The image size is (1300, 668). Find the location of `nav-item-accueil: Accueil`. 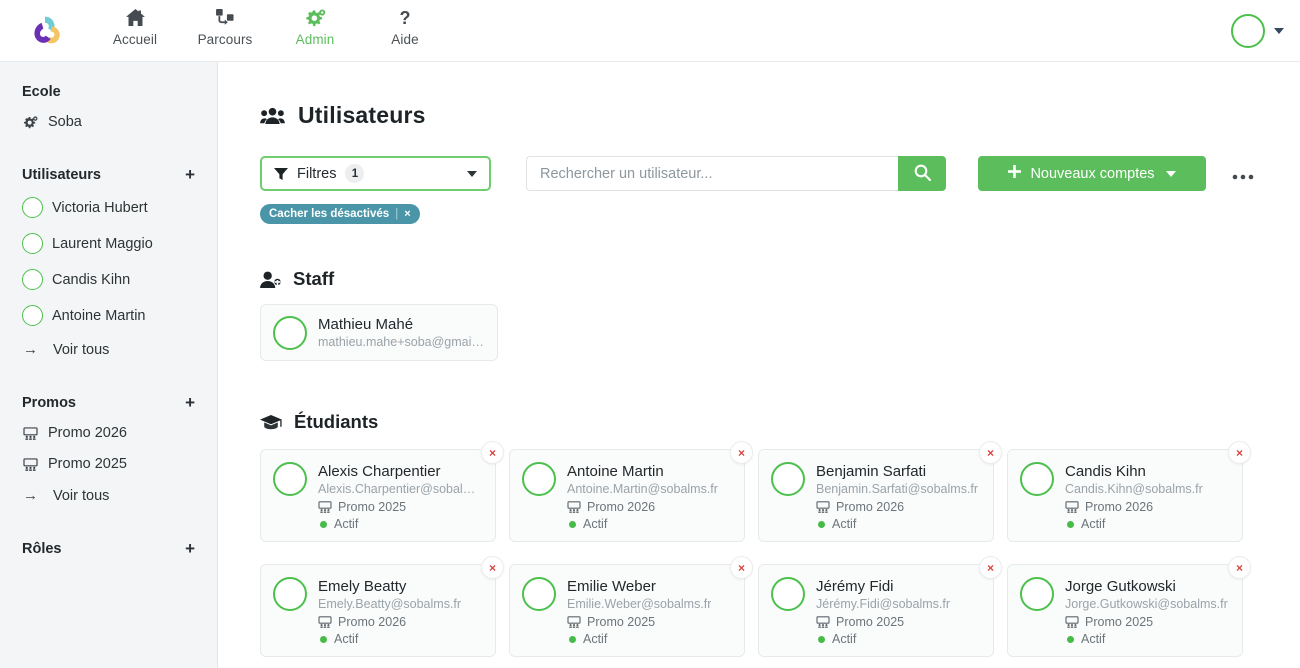

nav-item-accueil: Accueil is located at coordinates (135, 32).